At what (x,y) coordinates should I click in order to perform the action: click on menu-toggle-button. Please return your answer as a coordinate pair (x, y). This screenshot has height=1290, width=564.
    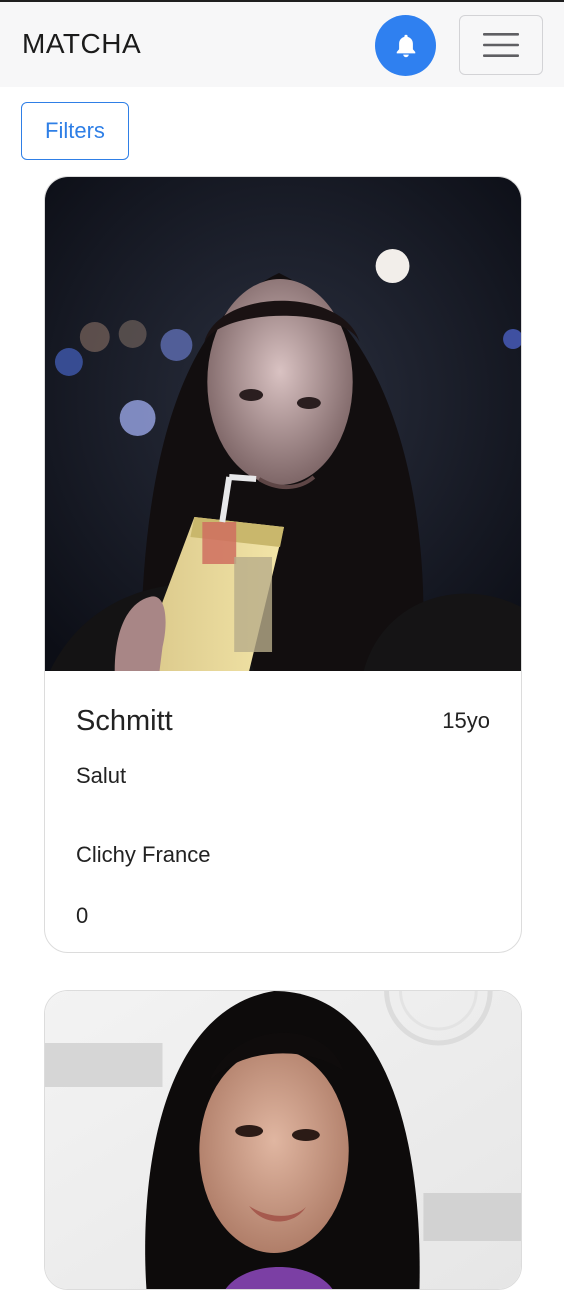
    Looking at the image, I should click on (501, 45).